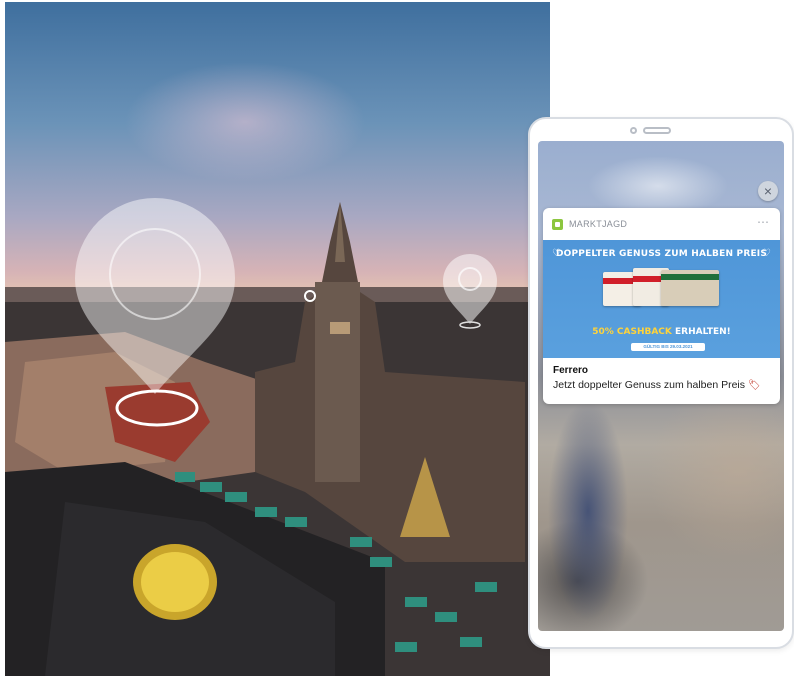 The width and height of the screenshot is (794, 678). Describe the element at coordinates (649, 385) in the screenshot. I see `message-text: Jetzt doppelter Genuss zum halben Preis` at that location.